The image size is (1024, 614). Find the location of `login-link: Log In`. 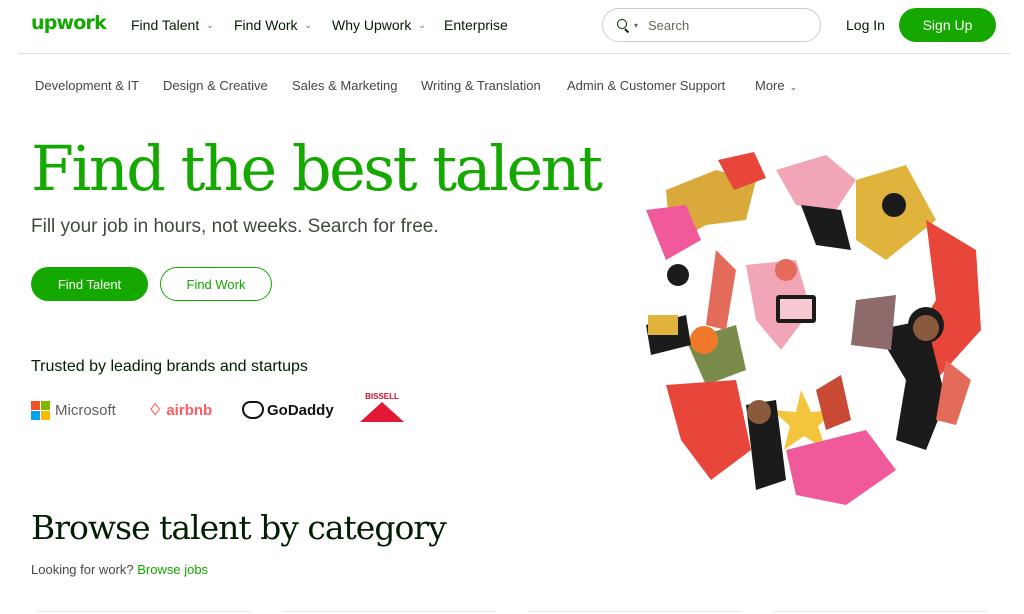

login-link: Log In is located at coordinates (865, 25).